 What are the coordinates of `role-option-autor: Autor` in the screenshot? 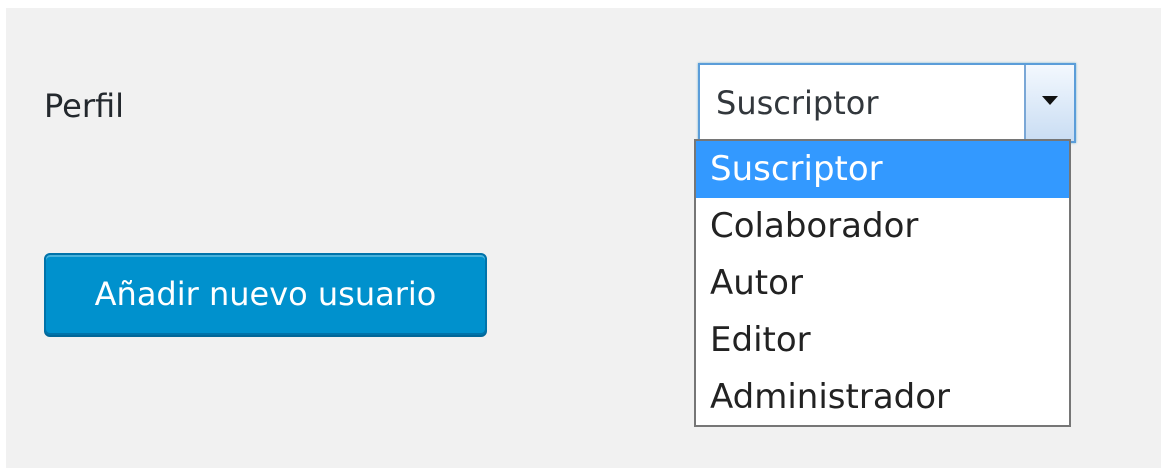 It's located at (882, 283).